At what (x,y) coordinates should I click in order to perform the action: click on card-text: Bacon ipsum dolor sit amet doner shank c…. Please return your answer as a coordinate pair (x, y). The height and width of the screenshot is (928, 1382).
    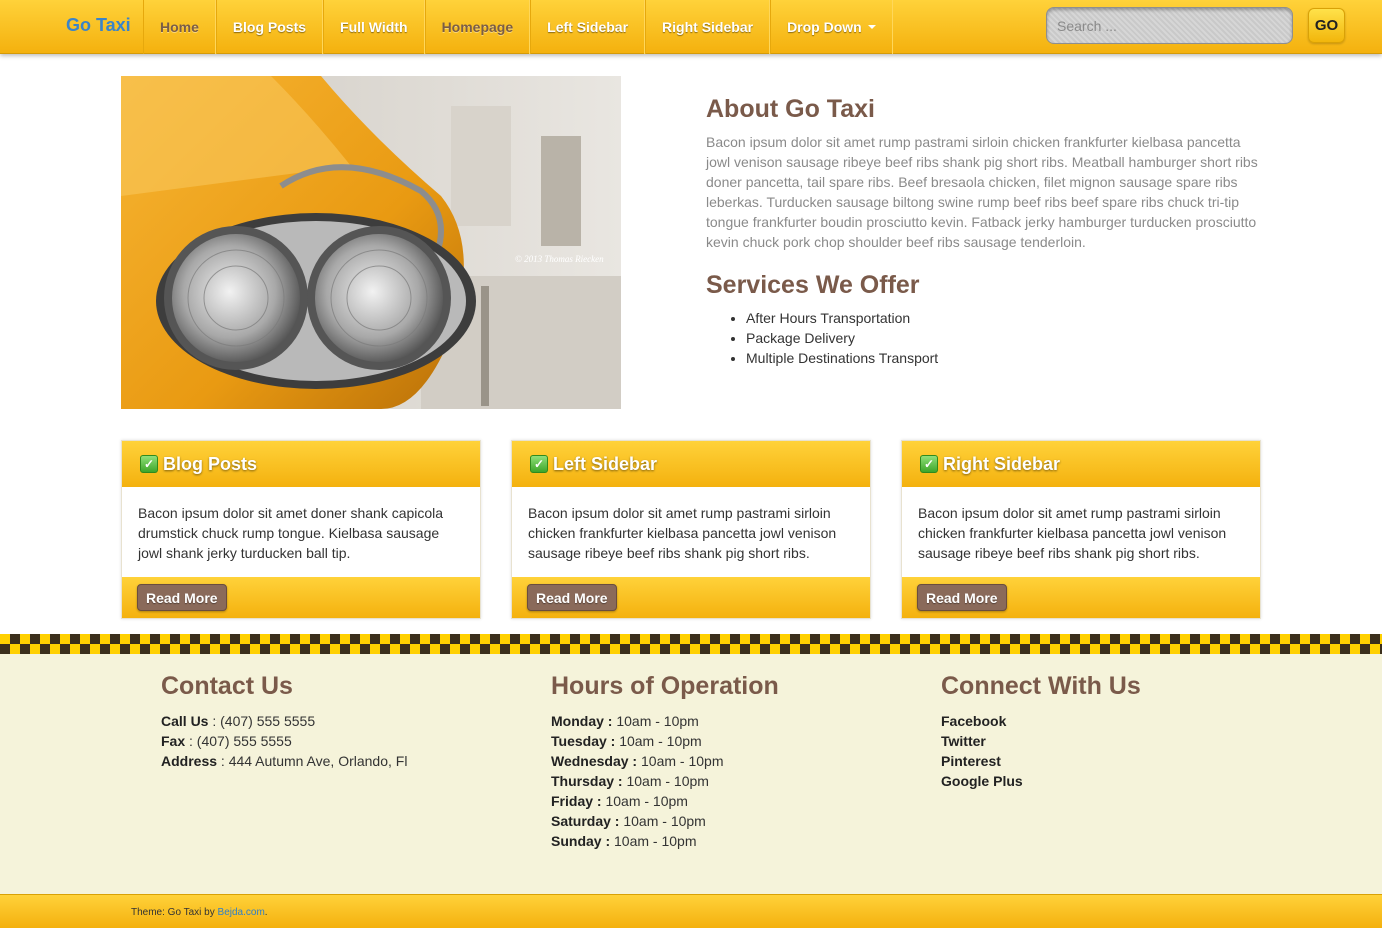
    Looking at the image, I should click on (291, 533).